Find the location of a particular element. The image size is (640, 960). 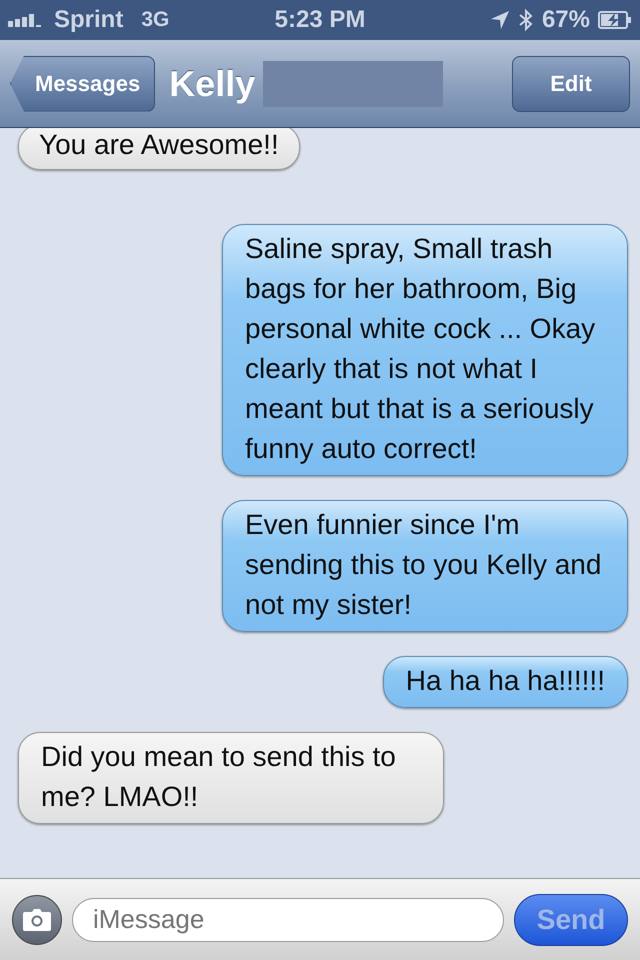

network-type: 3G is located at coordinates (155, 20).